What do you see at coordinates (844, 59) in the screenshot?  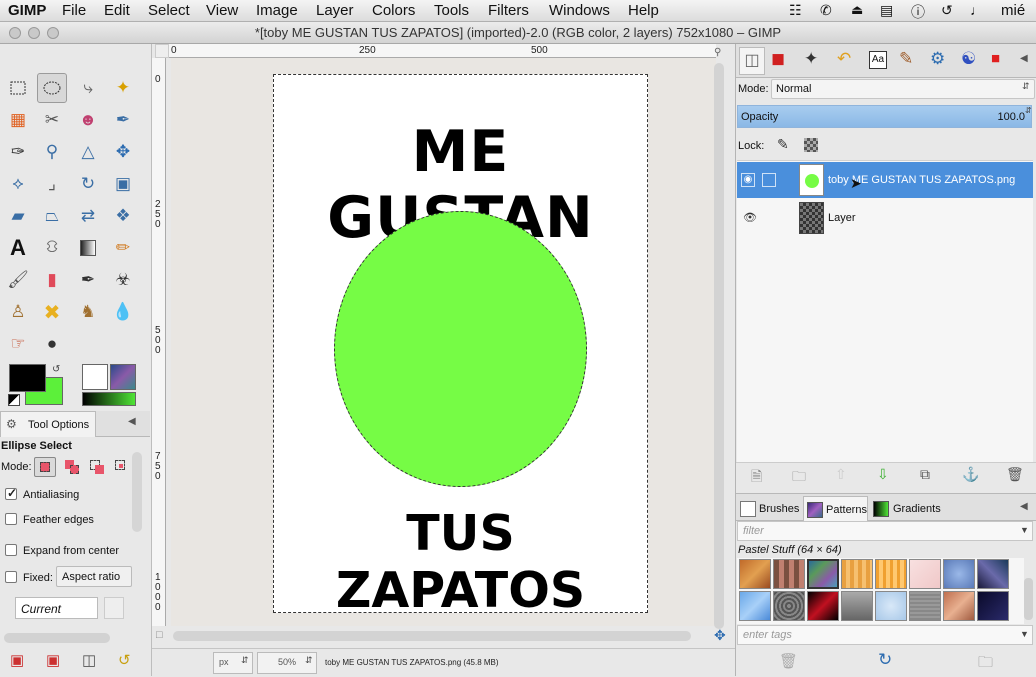 I see `undo-history-tab-icon: ↶` at bounding box center [844, 59].